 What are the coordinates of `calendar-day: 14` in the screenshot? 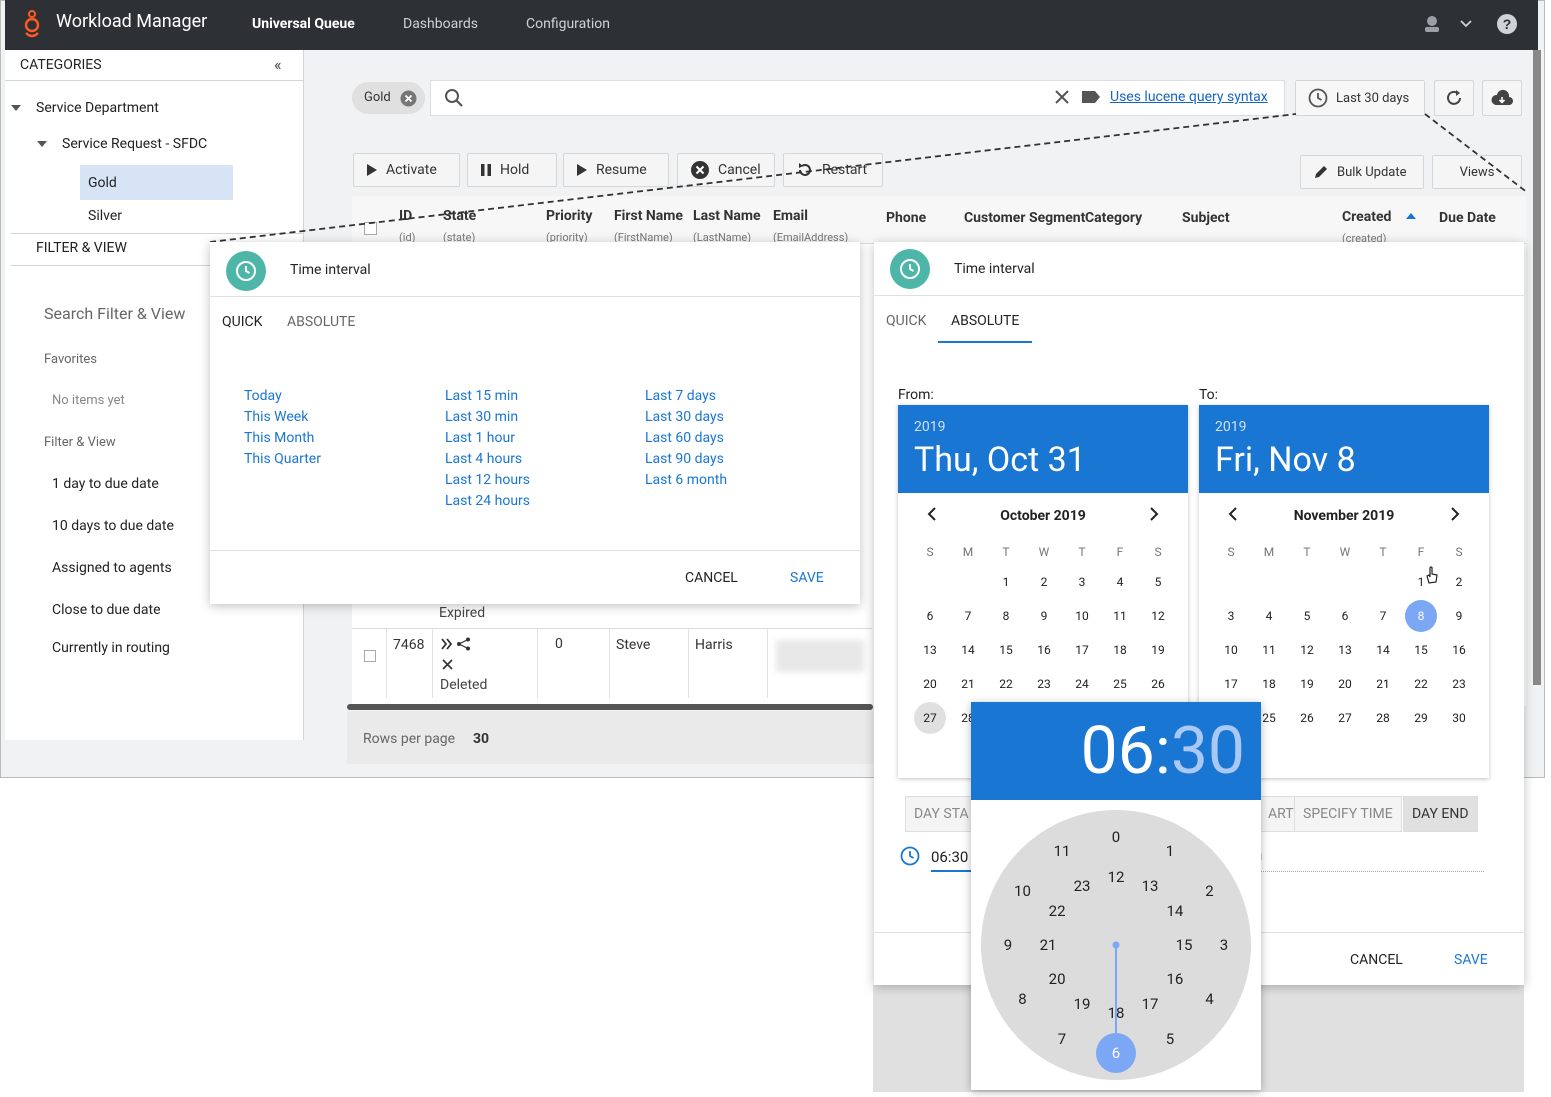 It's located at (968, 650).